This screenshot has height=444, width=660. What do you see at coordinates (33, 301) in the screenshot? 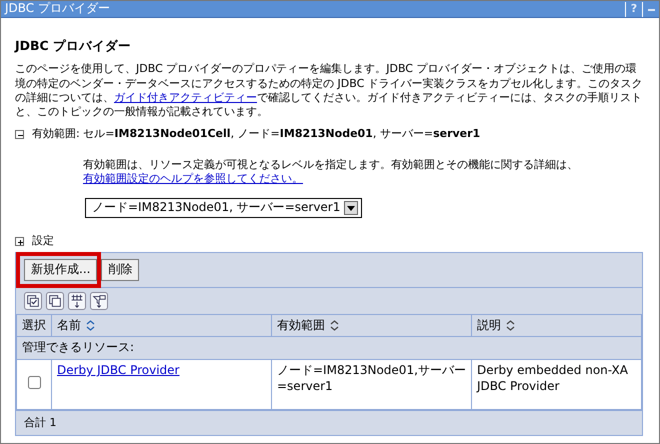
I see `select-all-icon` at bounding box center [33, 301].